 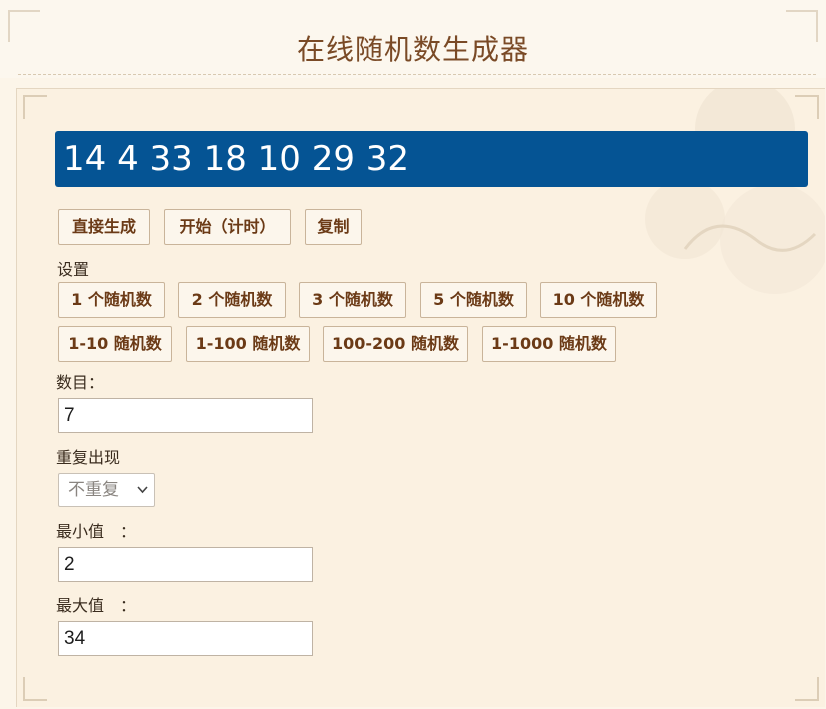 What do you see at coordinates (96, 531) in the screenshot?
I see `min-label: 最小值 ：` at bounding box center [96, 531].